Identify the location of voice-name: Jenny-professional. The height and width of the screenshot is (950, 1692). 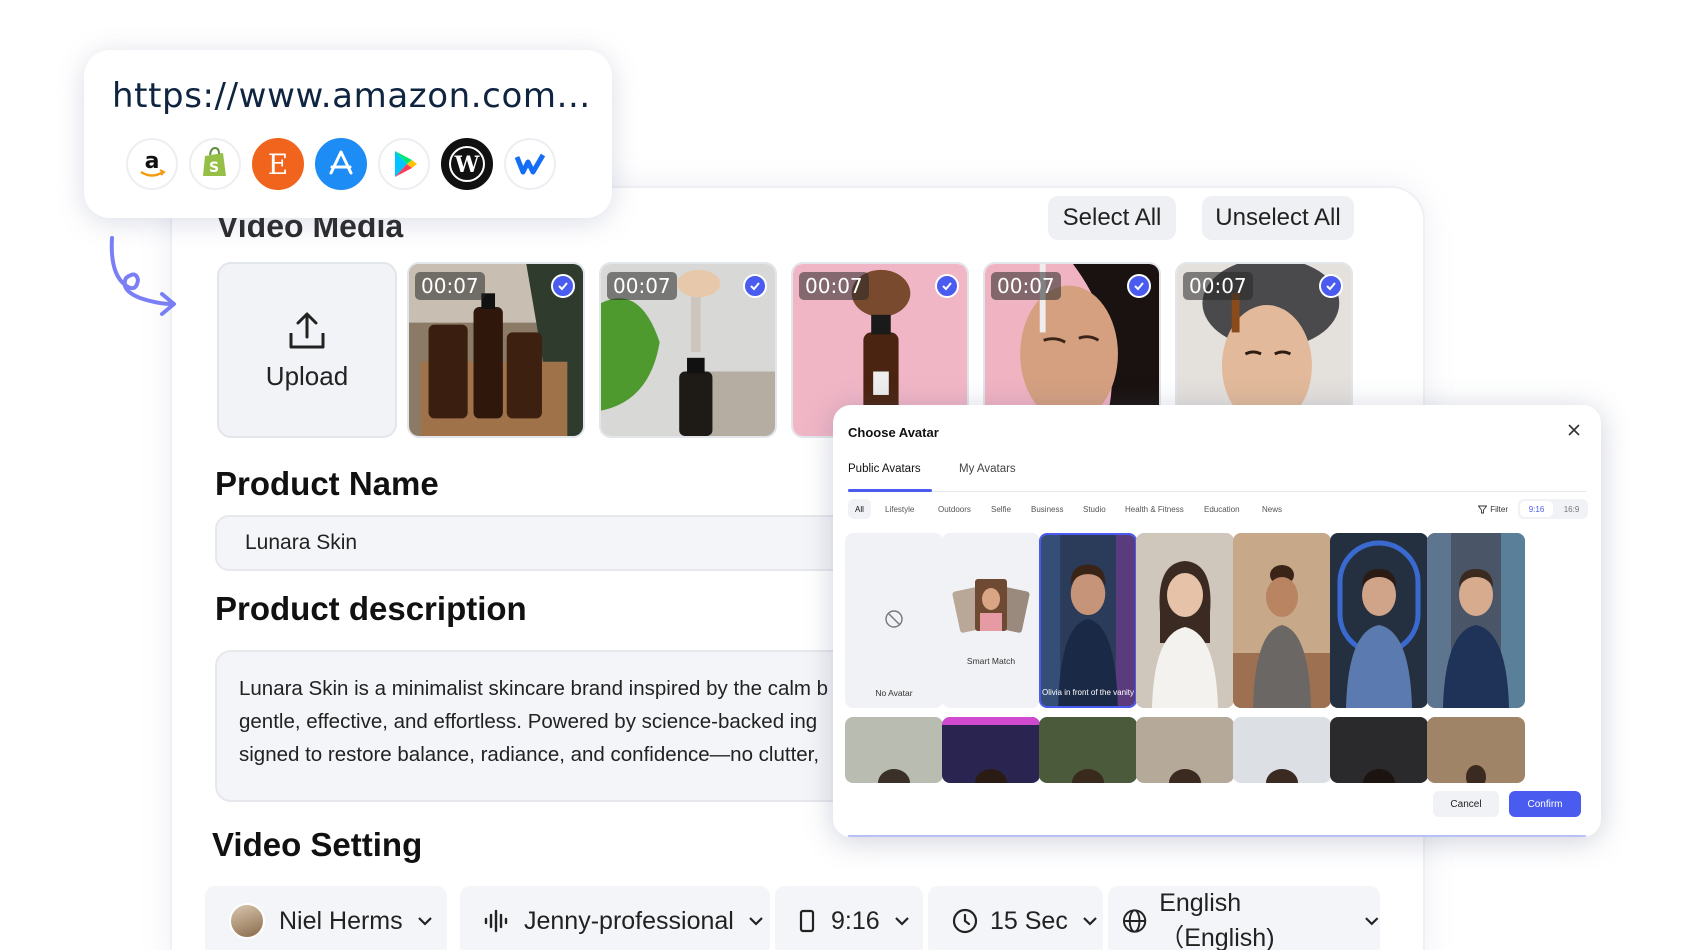
(629, 920).